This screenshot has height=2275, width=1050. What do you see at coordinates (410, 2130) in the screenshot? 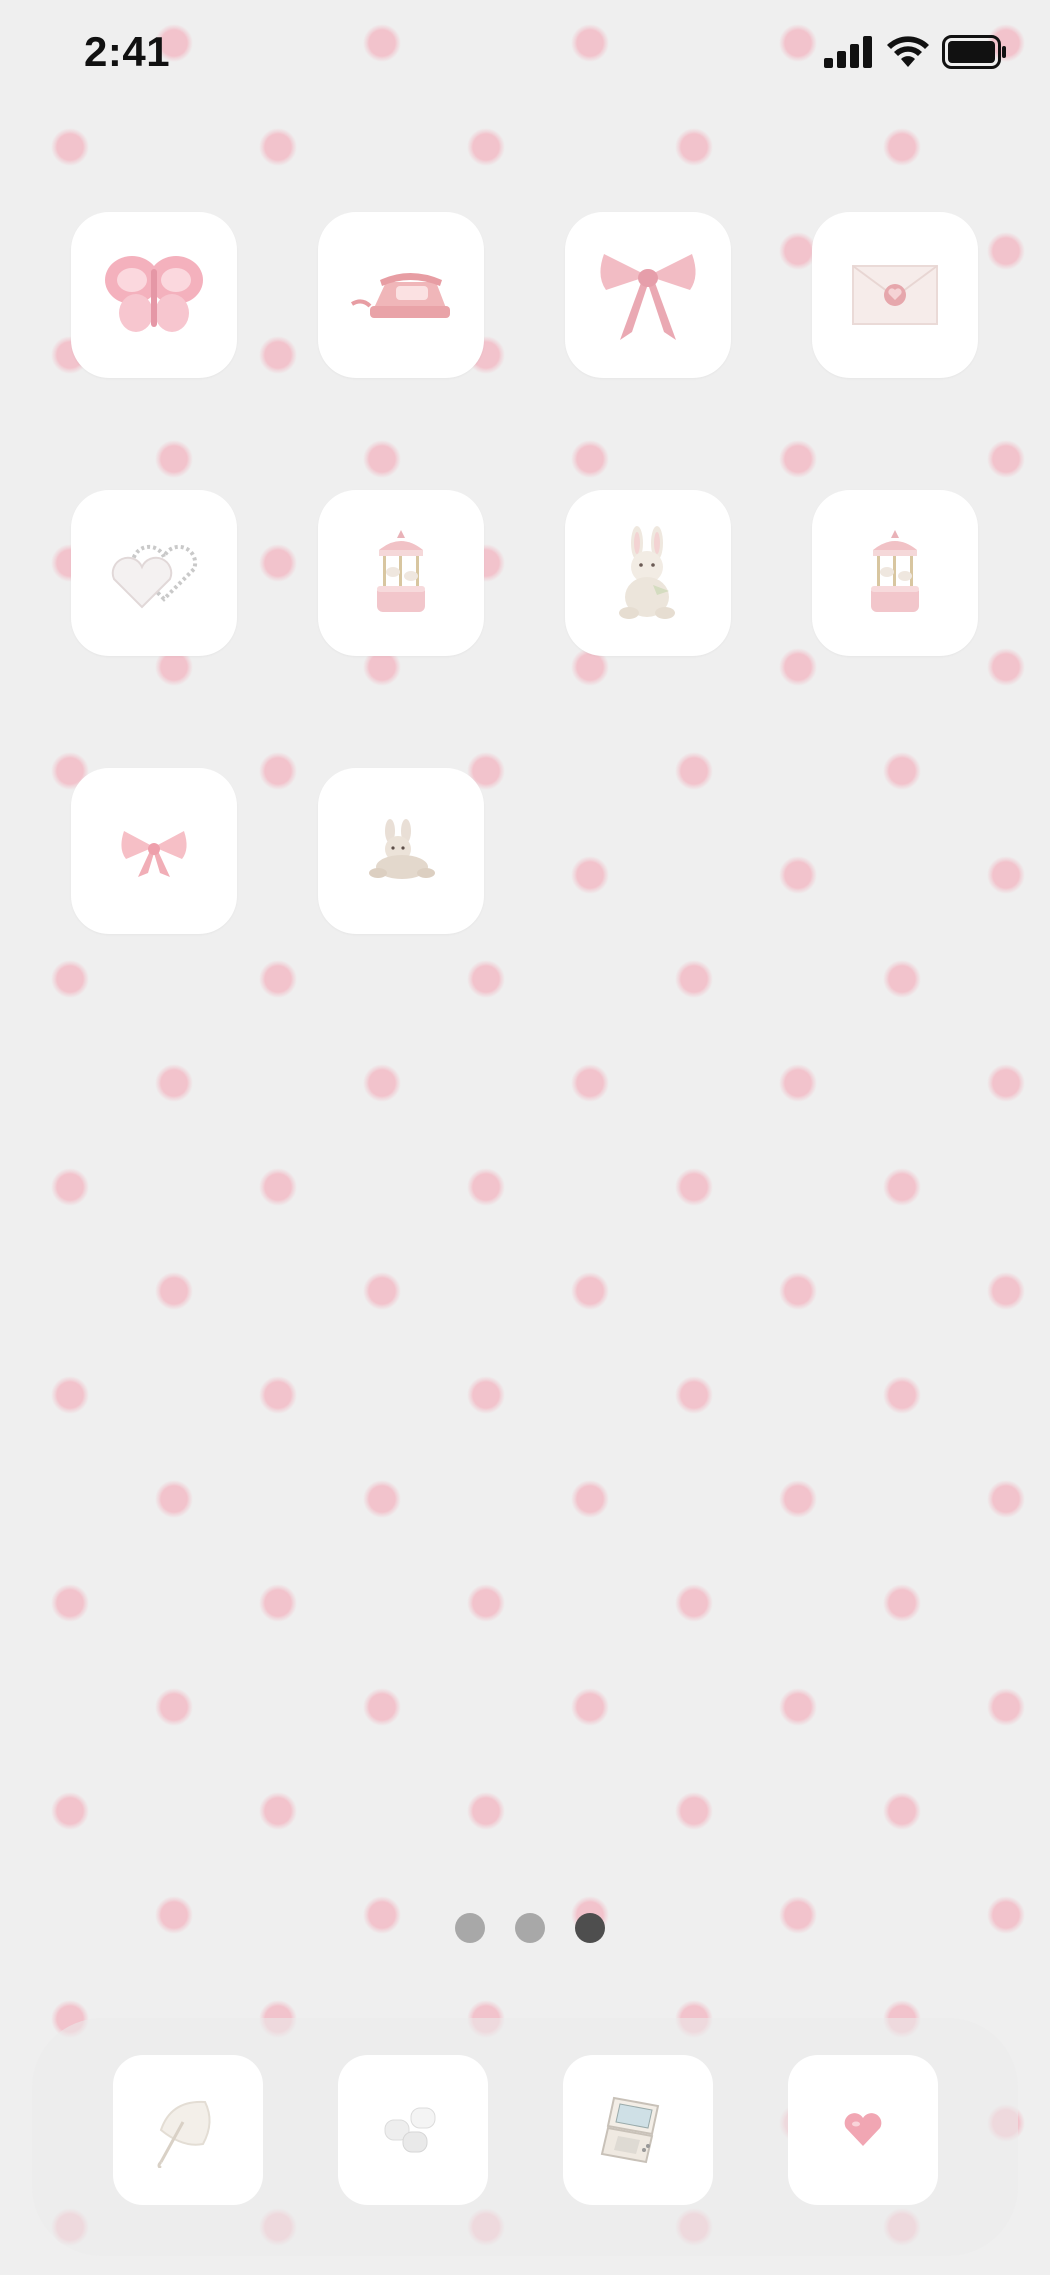
I see `marshmallows-icon` at bounding box center [410, 2130].